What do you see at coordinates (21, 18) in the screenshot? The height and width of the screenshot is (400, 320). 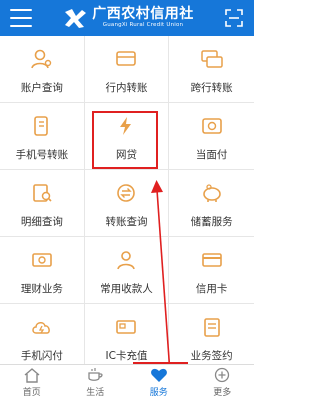 I see `menu-icon` at bounding box center [21, 18].